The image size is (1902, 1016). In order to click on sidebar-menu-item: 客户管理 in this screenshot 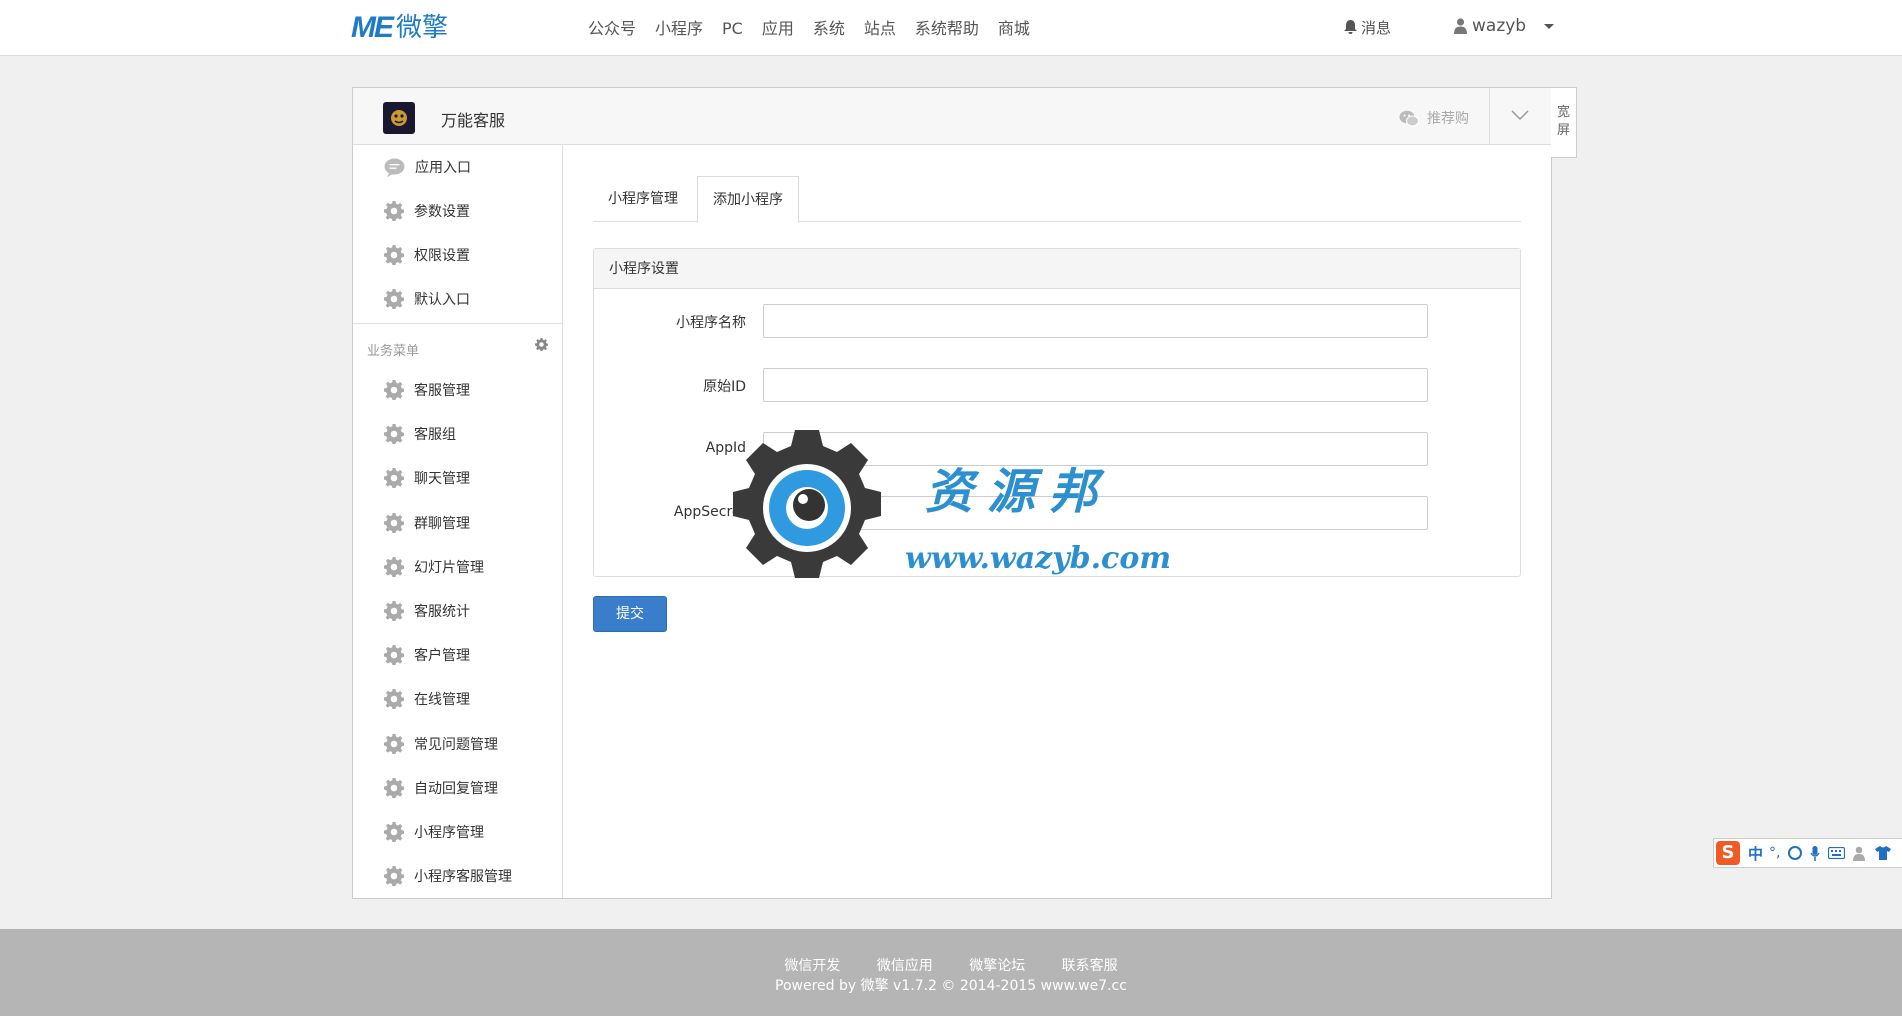, I will do `click(427, 655)`.